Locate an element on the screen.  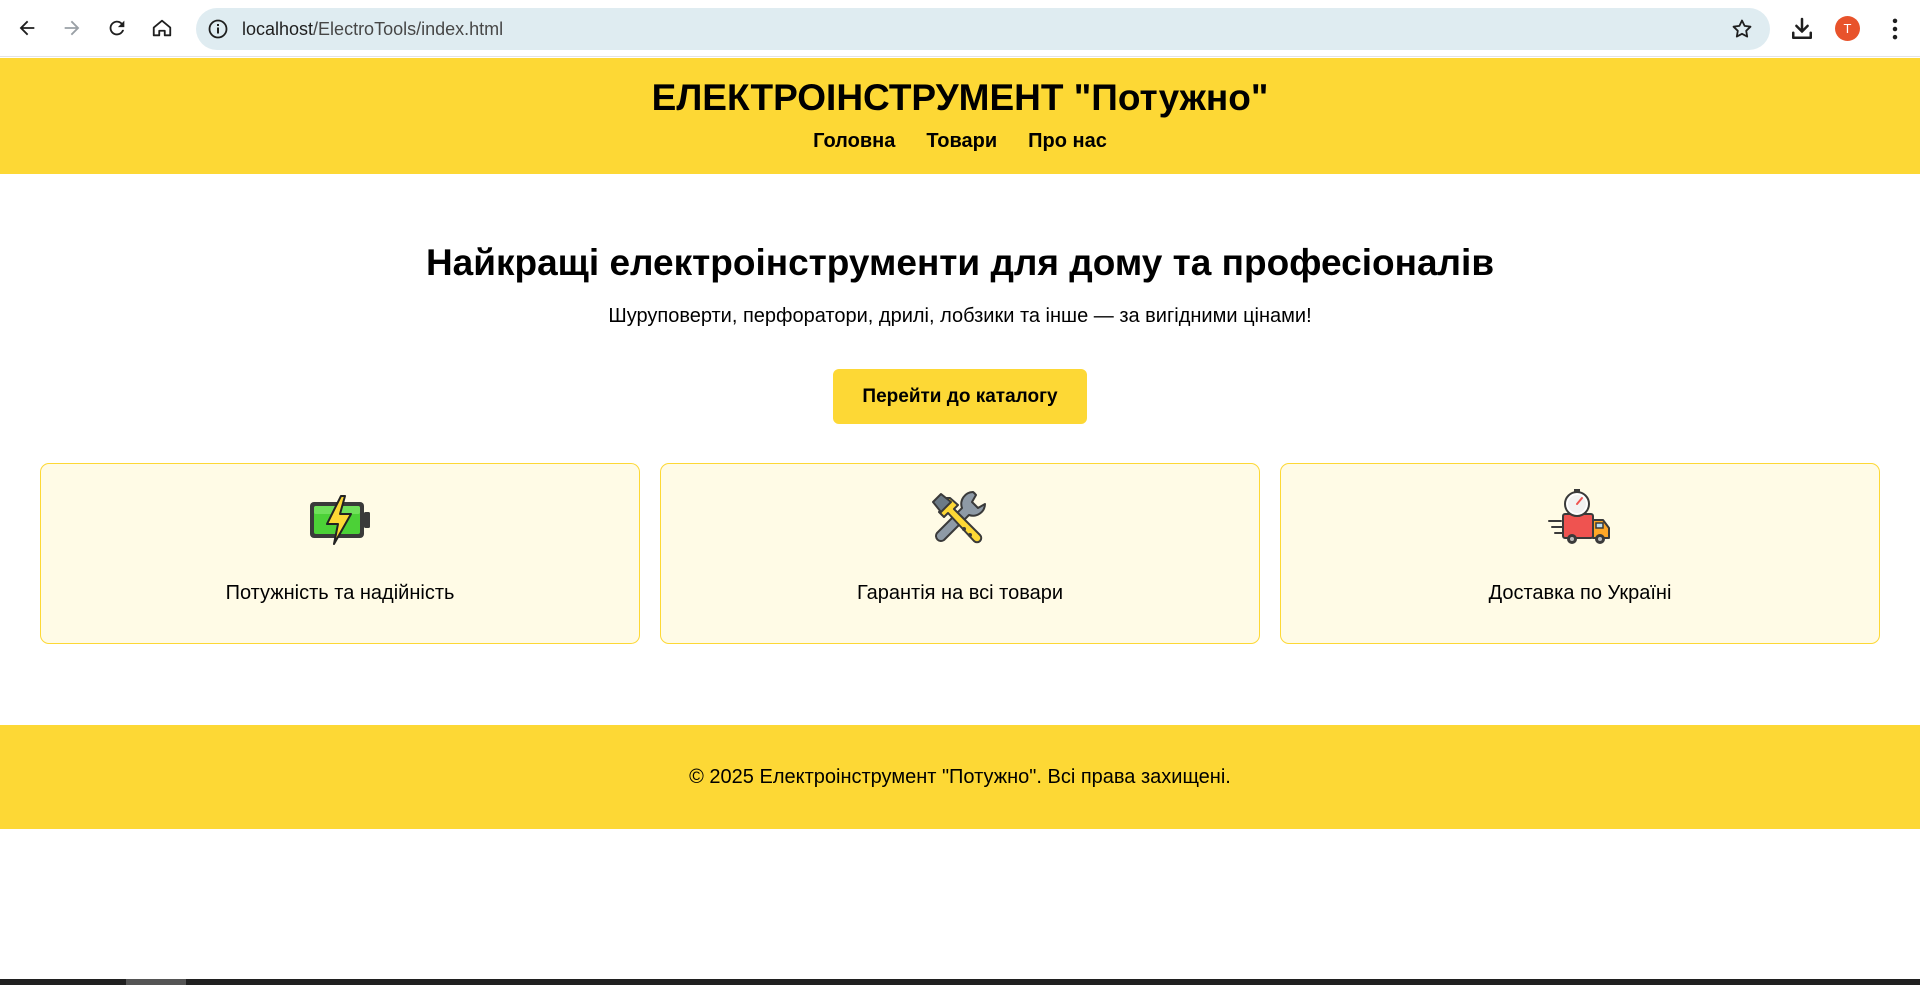
nav-link-products: Товари is located at coordinates (961, 141).